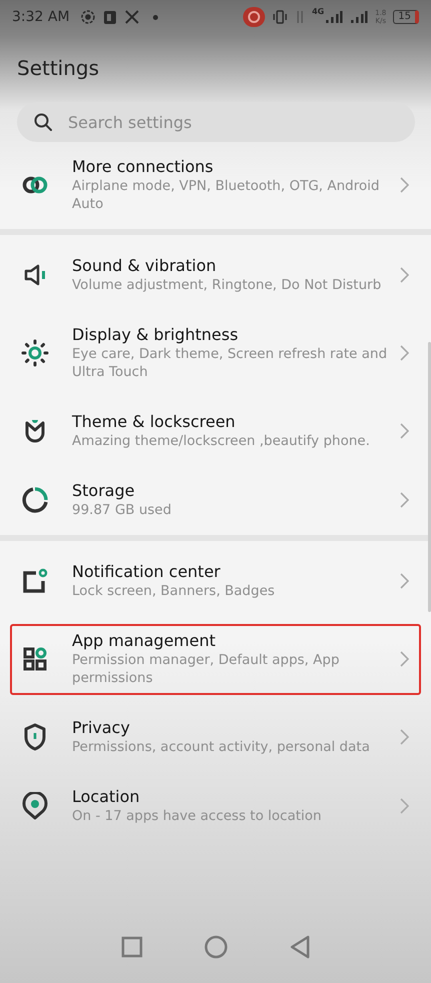 This screenshot has width=431, height=983. What do you see at coordinates (206, 669) in the screenshot?
I see `item-subtitle: Permission manager, Default apps, App permissions` at bounding box center [206, 669].